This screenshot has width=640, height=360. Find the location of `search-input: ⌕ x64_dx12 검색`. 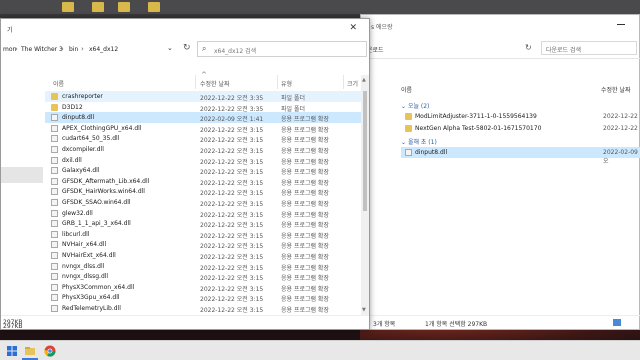

search-input: ⌕ x64_dx12 검색 is located at coordinates (282, 49).